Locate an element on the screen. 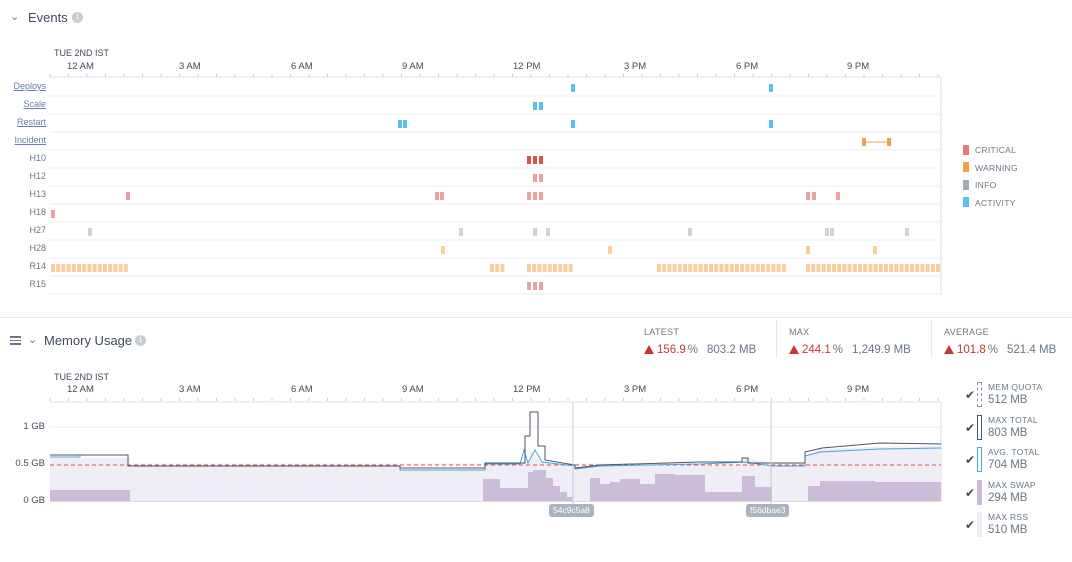  legend-value-row: 510 MB is located at coordinates (1007, 530).